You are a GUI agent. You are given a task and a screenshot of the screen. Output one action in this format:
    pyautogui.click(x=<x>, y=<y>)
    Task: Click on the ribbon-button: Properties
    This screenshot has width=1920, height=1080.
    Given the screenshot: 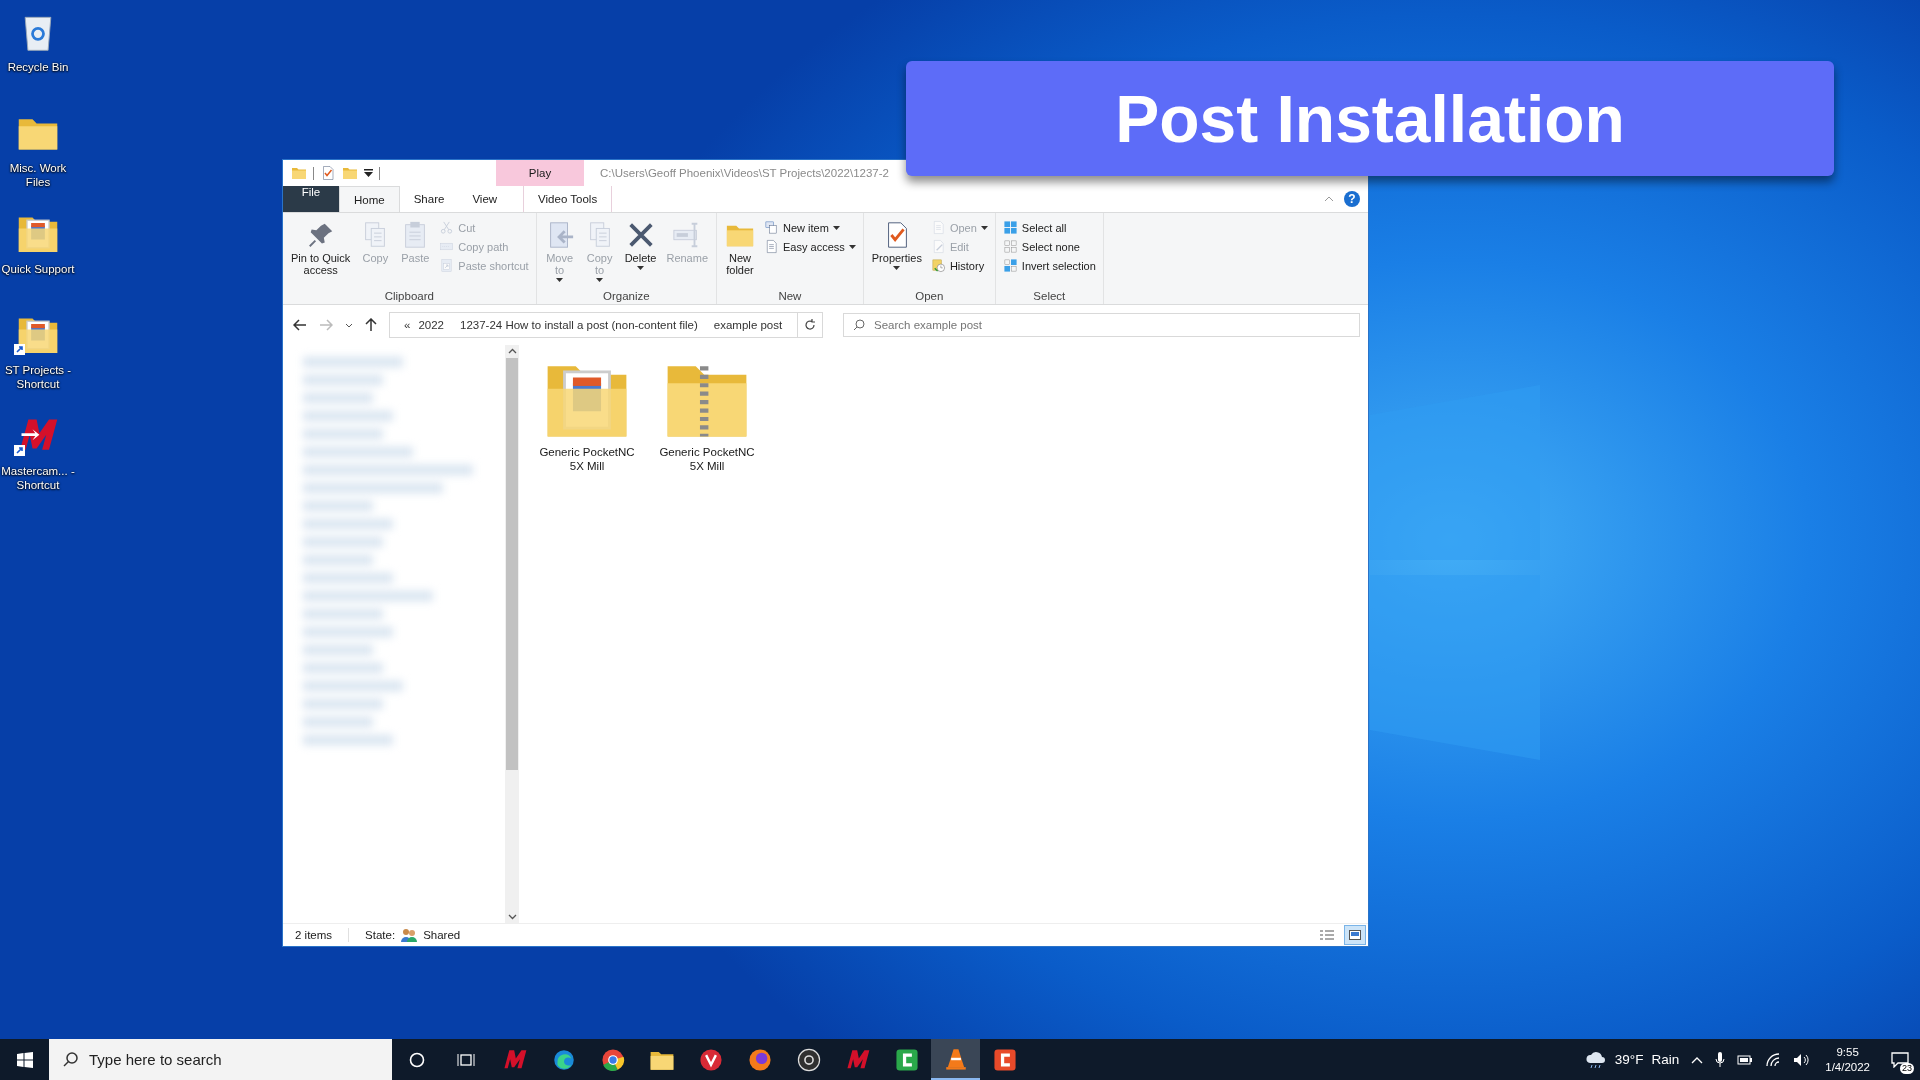 What is the action you would take?
    pyautogui.click(x=896, y=253)
    